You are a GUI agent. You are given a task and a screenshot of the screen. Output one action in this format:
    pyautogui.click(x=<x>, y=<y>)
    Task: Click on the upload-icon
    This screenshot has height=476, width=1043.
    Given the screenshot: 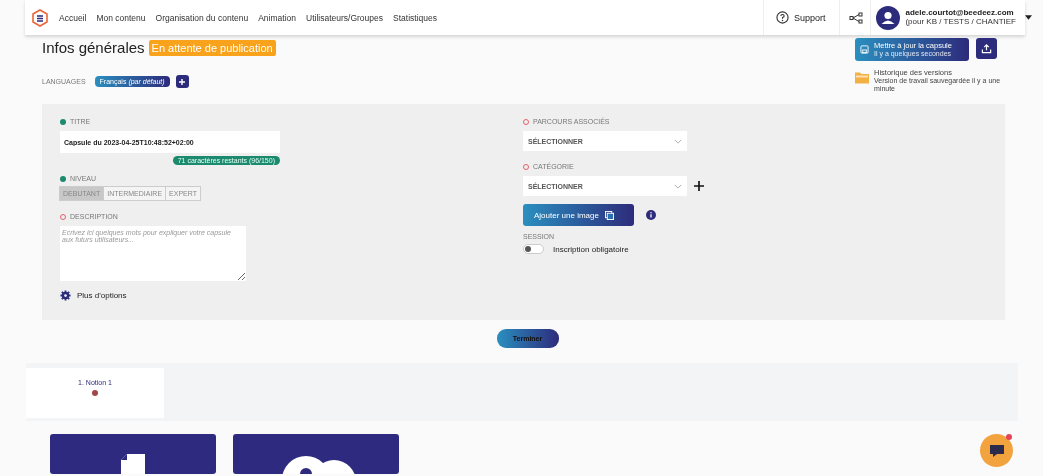 What is the action you would take?
    pyautogui.click(x=986, y=48)
    